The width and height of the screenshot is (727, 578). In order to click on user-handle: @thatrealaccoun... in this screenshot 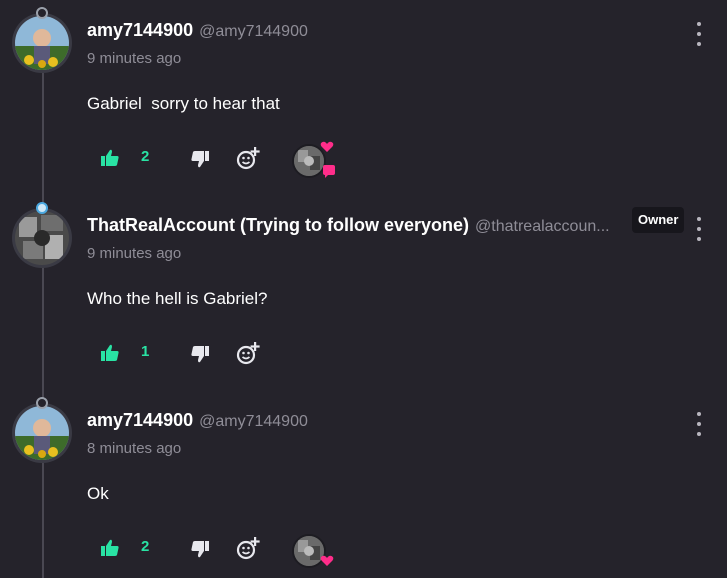, I will do `click(542, 227)`.